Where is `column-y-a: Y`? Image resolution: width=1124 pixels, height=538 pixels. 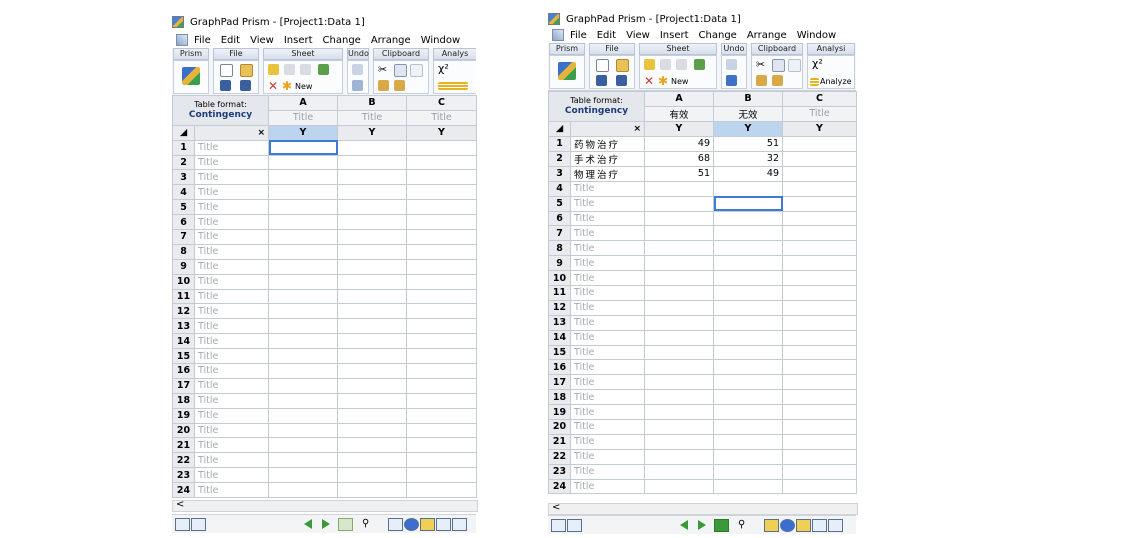
column-y-a: Y is located at coordinates (679, 128).